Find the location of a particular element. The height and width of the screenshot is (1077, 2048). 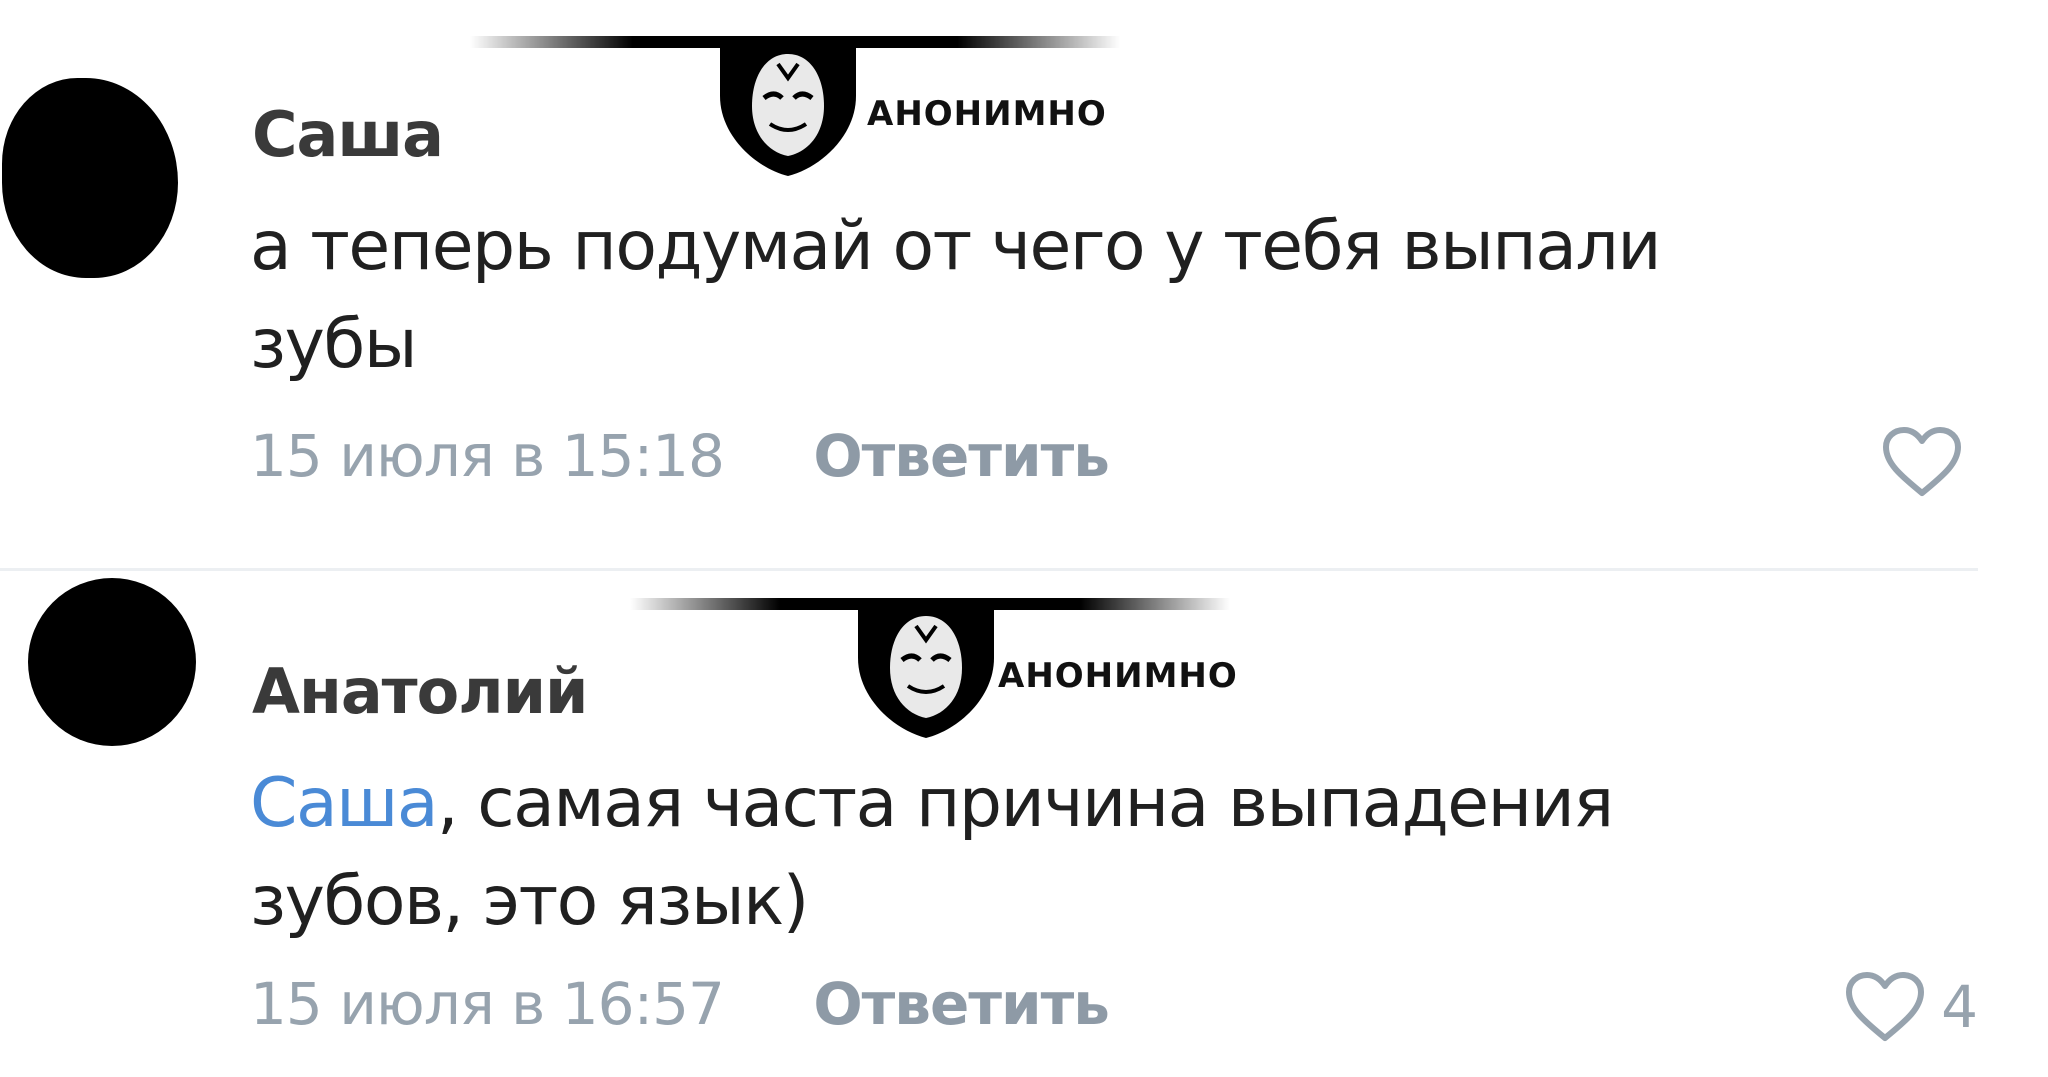

like-button is located at coordinates (1929, 462).